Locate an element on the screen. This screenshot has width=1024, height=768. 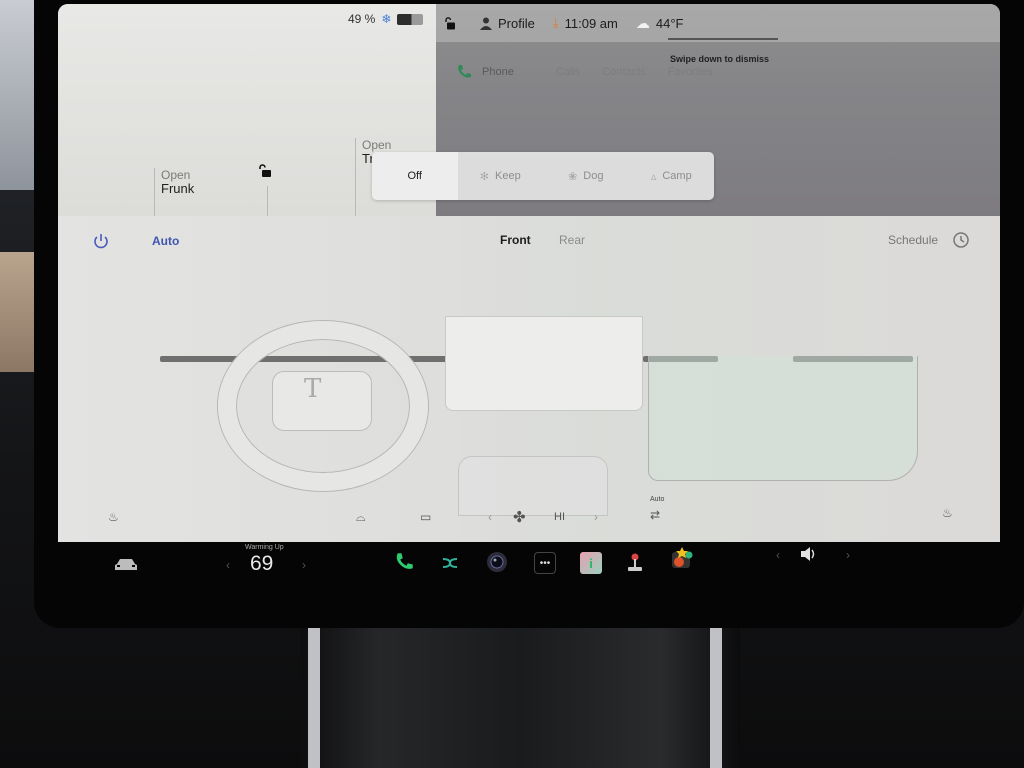
toybox-icon is located at coordinates (682, 558).